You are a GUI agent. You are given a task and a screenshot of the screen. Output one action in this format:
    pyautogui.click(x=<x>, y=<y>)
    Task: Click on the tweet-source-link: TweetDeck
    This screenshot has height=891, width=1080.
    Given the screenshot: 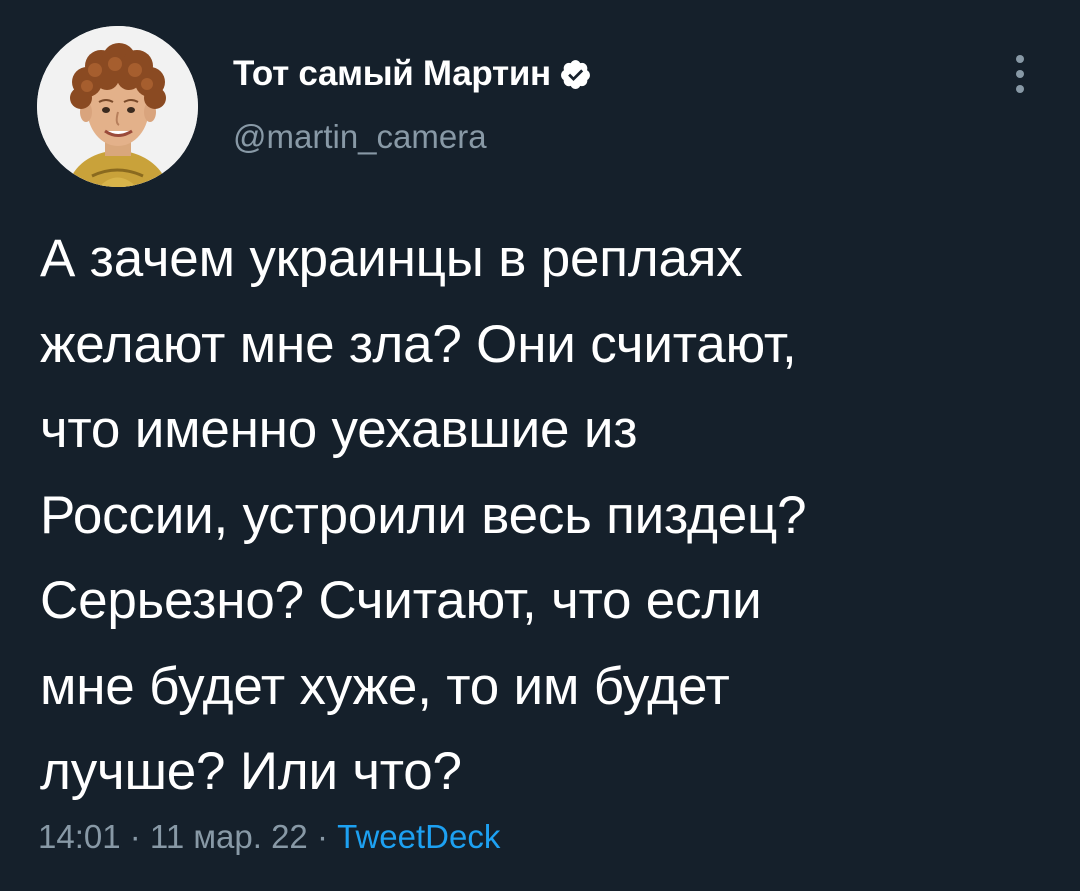 What is the action you would take?
    pyautogui.click(x=418, y=836)
    